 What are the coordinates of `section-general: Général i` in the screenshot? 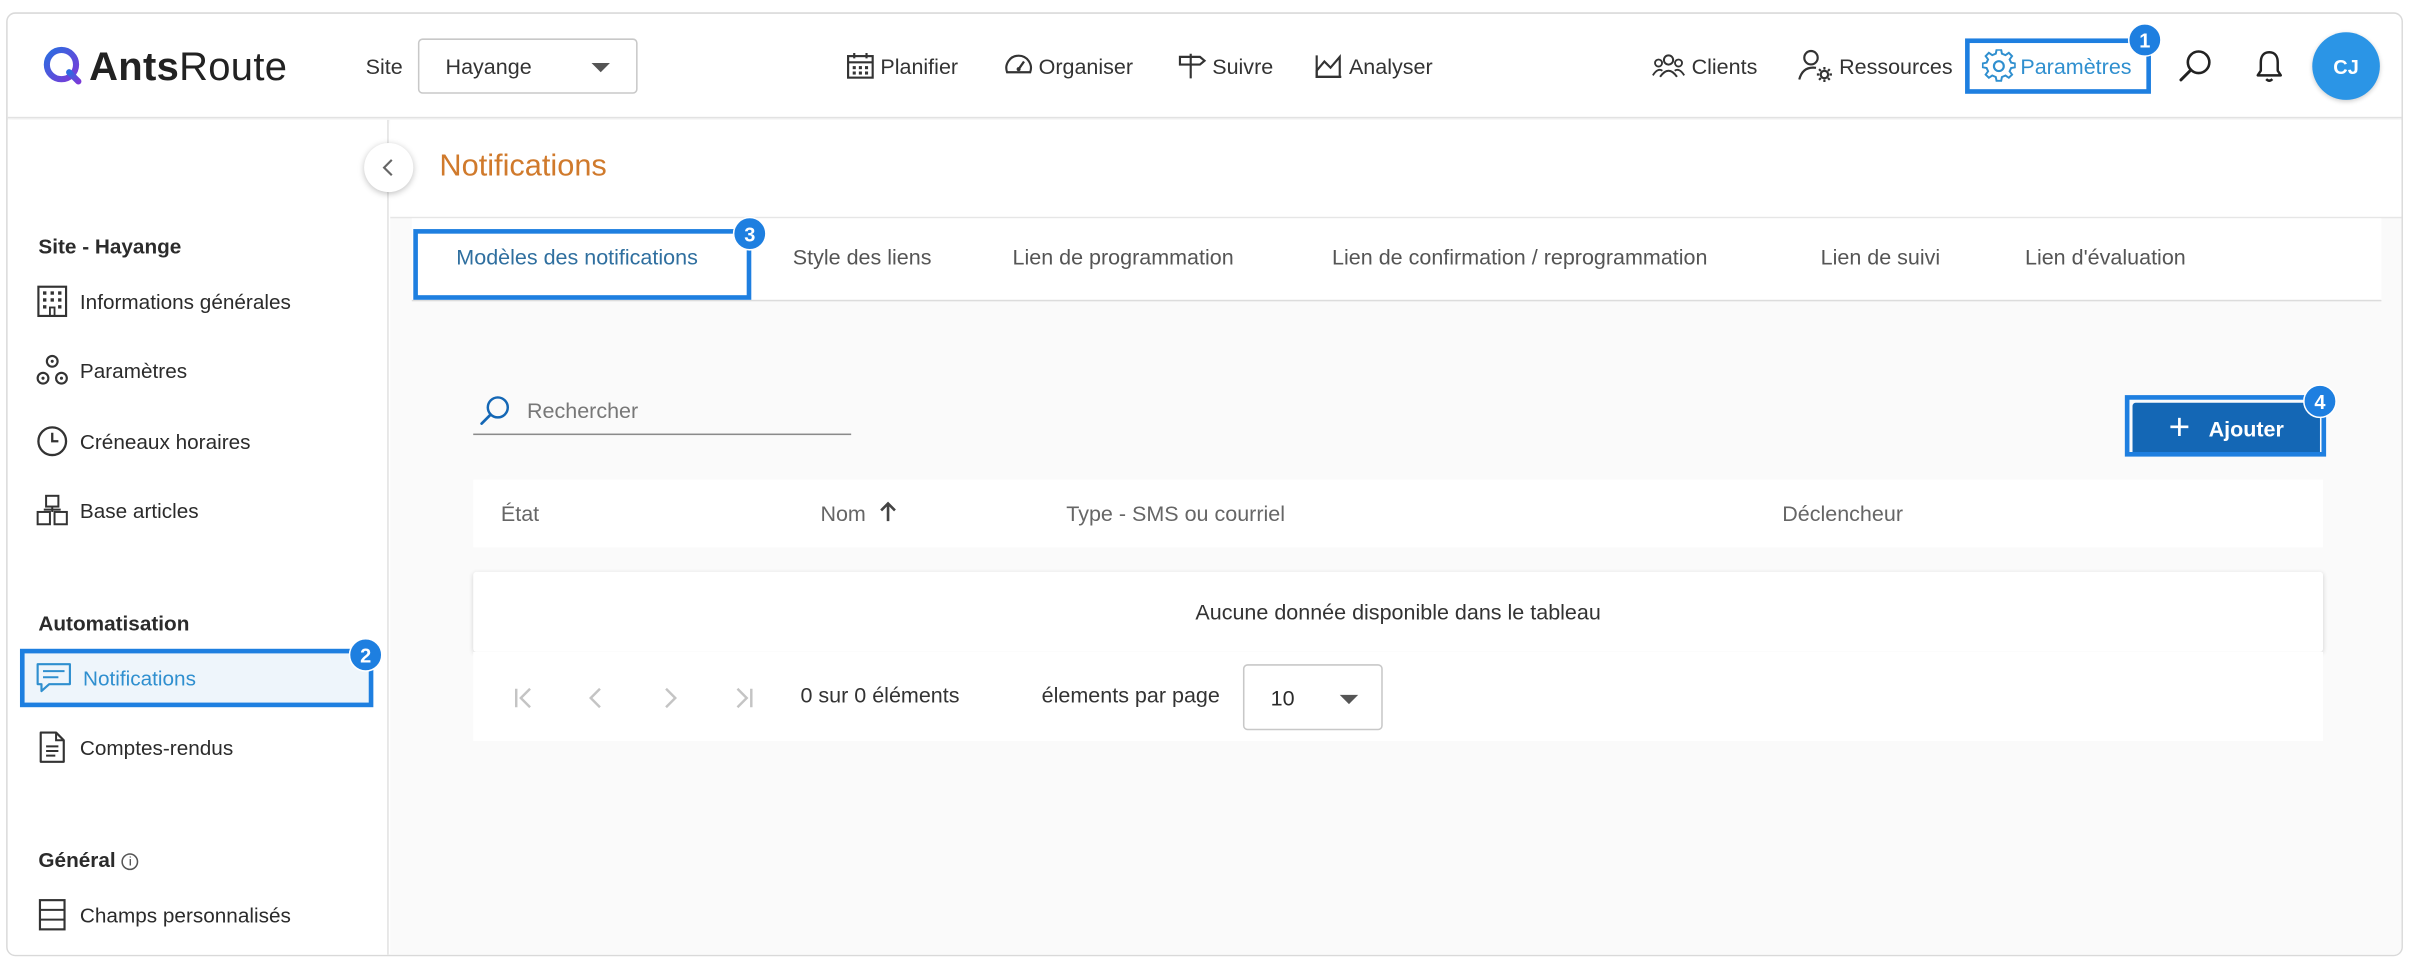 It's located at (88, 860).